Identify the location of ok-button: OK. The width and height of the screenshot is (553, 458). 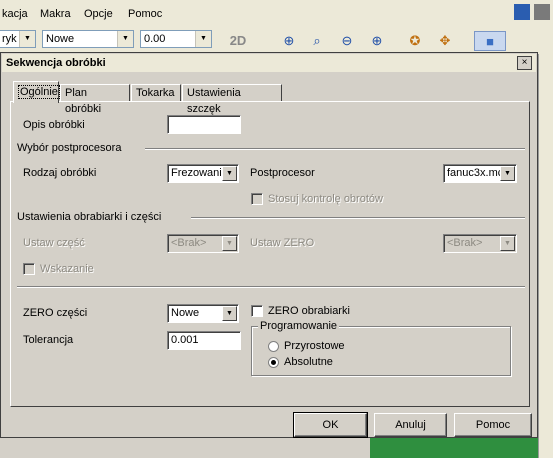
(330, 425).